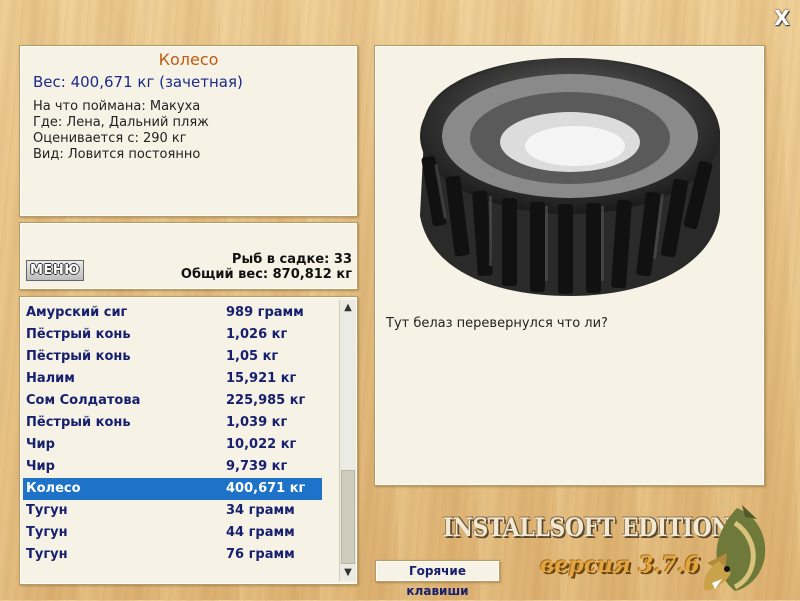 Image resolution: width=800 pixels, height=601 pixels. Describe the element at coordinates (437, 579) in the screenshot. I see `hotkeys-button: Горячие клавиши` at that location.